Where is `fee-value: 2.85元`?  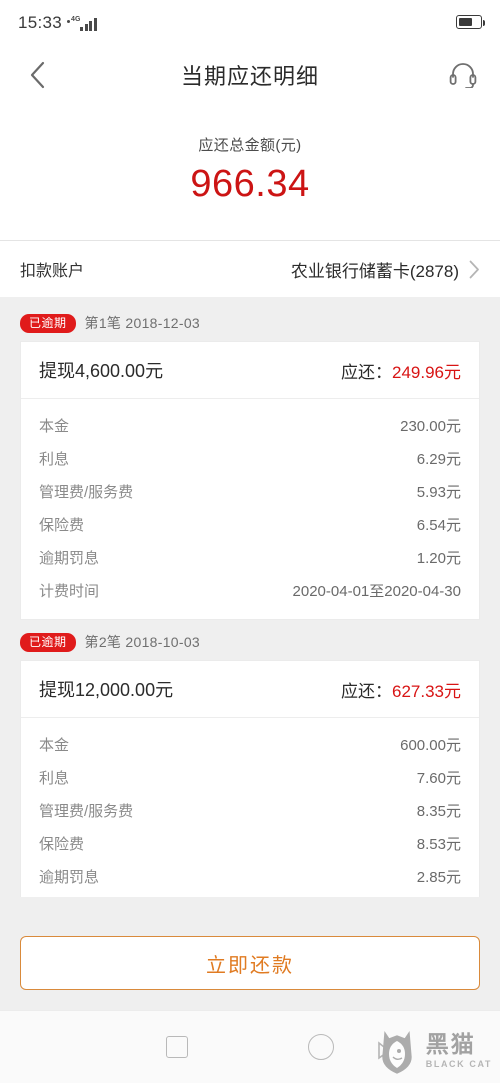
fee-value: 2.85元 is located at coordinates (438, 877).